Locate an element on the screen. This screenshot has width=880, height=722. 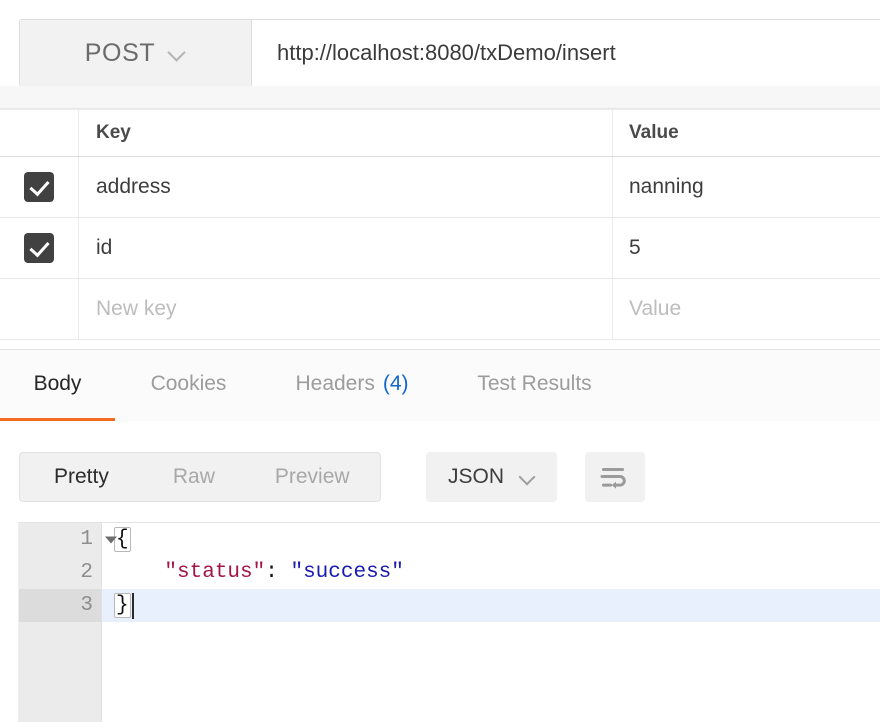
text-caret is located at coordinates (132, 605).